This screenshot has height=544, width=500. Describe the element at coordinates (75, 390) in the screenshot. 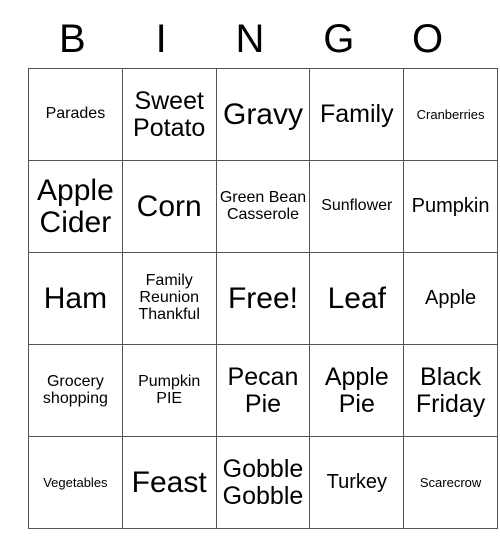

I see `bingo-cell: Grocery shopping` at that location.